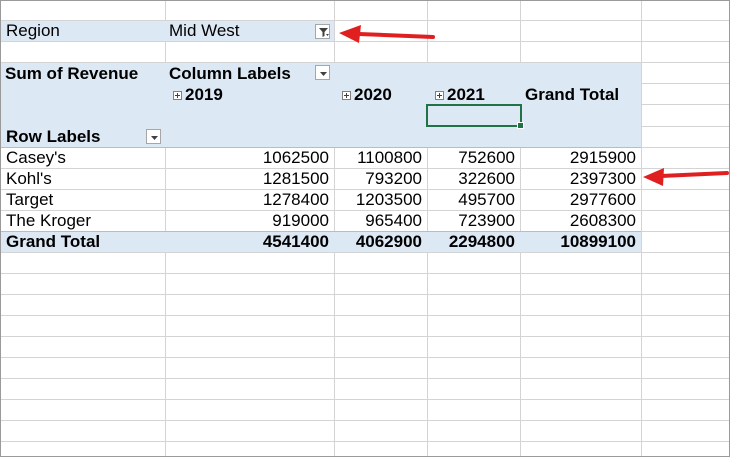 Image resolution: width=730 pixels, height=457 pixels. What do you see at coordinates (53, 136) in the screenshot?
I see `row-labels-header: Row Labels` at bounding box center [53, 136].